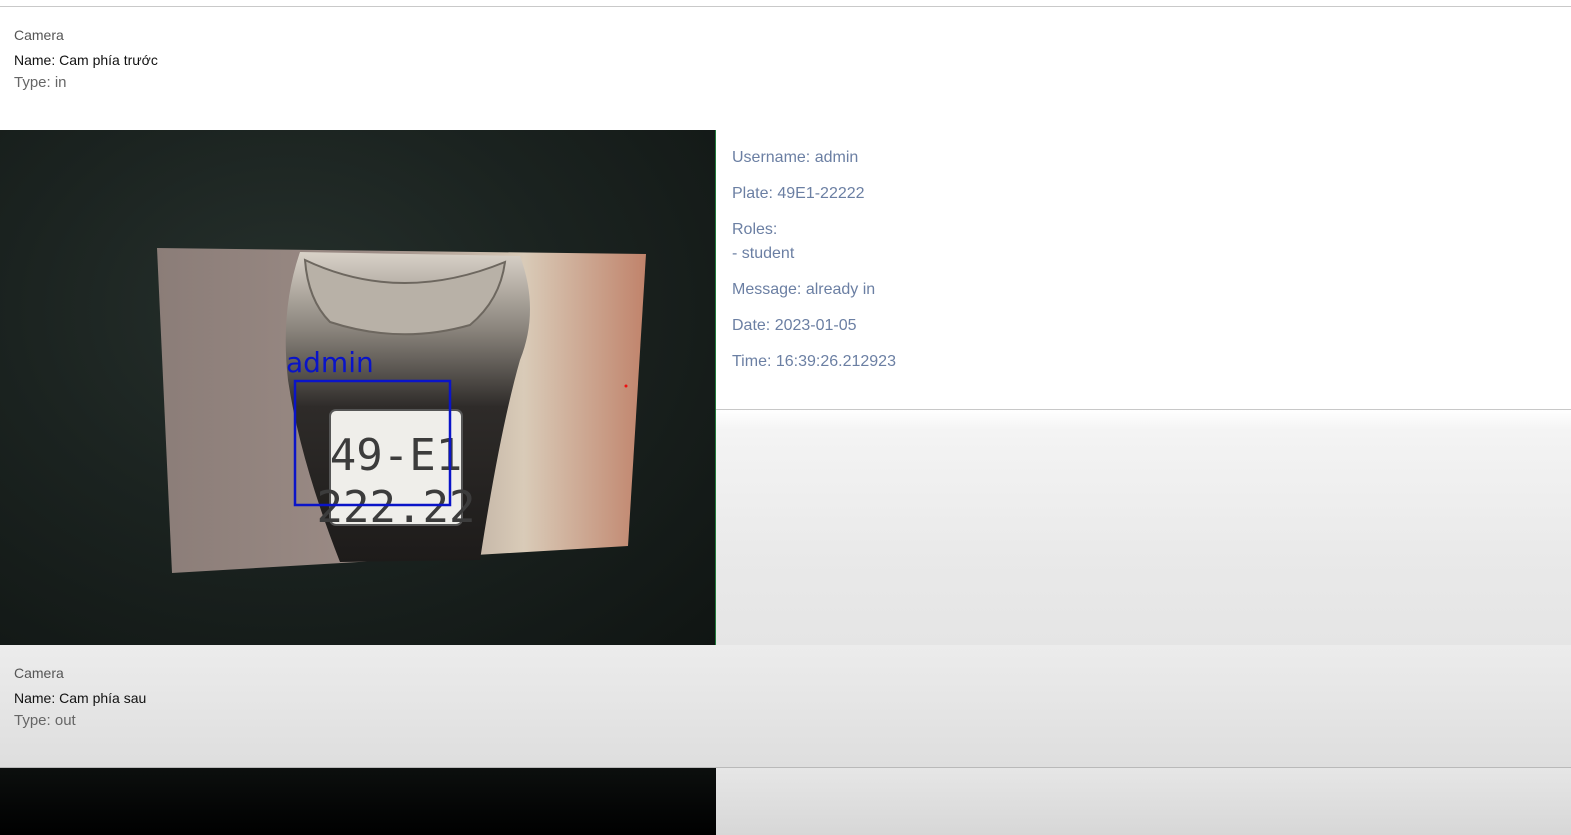 The height and width of the screenshot is (835, 1571). I want to click on camera-type: Type: out, so click(45, 720).